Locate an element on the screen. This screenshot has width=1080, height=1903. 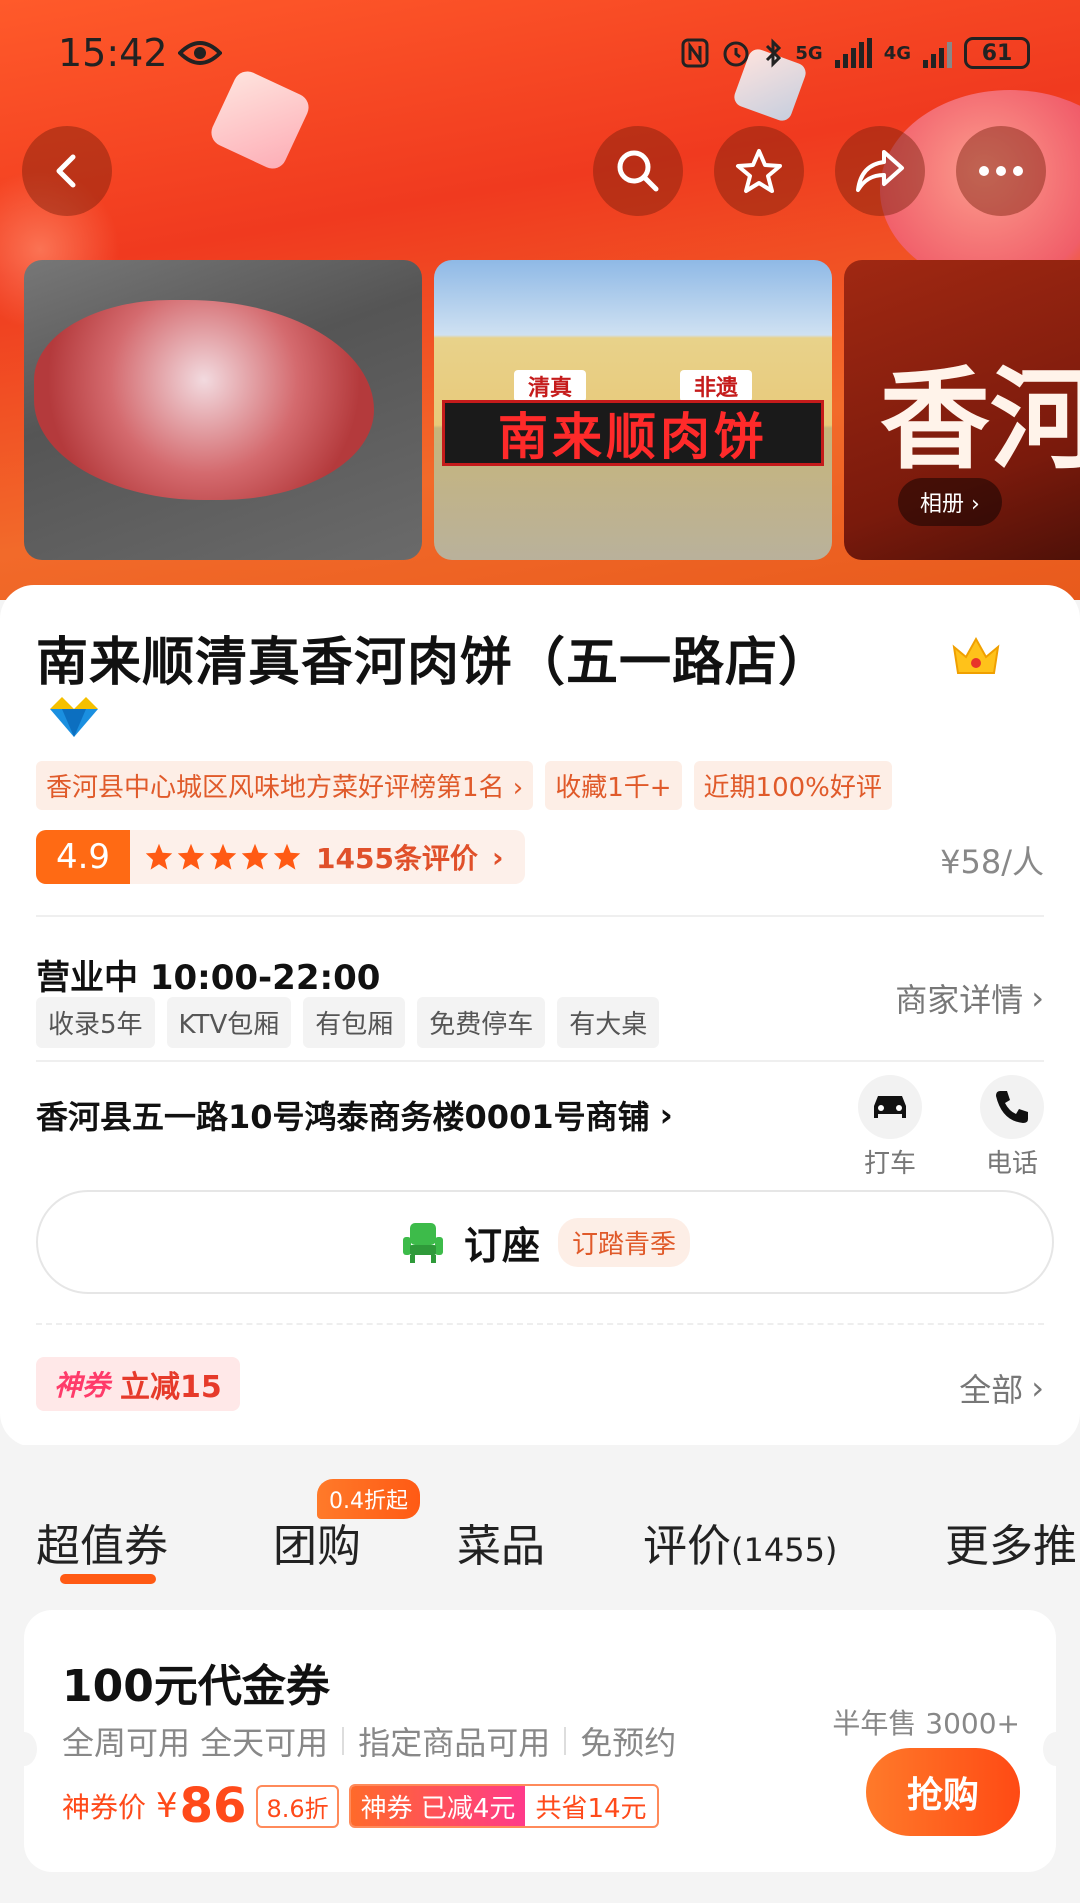
voucher-feature: 指定商品可用 is located at coordinates (454, 1743).